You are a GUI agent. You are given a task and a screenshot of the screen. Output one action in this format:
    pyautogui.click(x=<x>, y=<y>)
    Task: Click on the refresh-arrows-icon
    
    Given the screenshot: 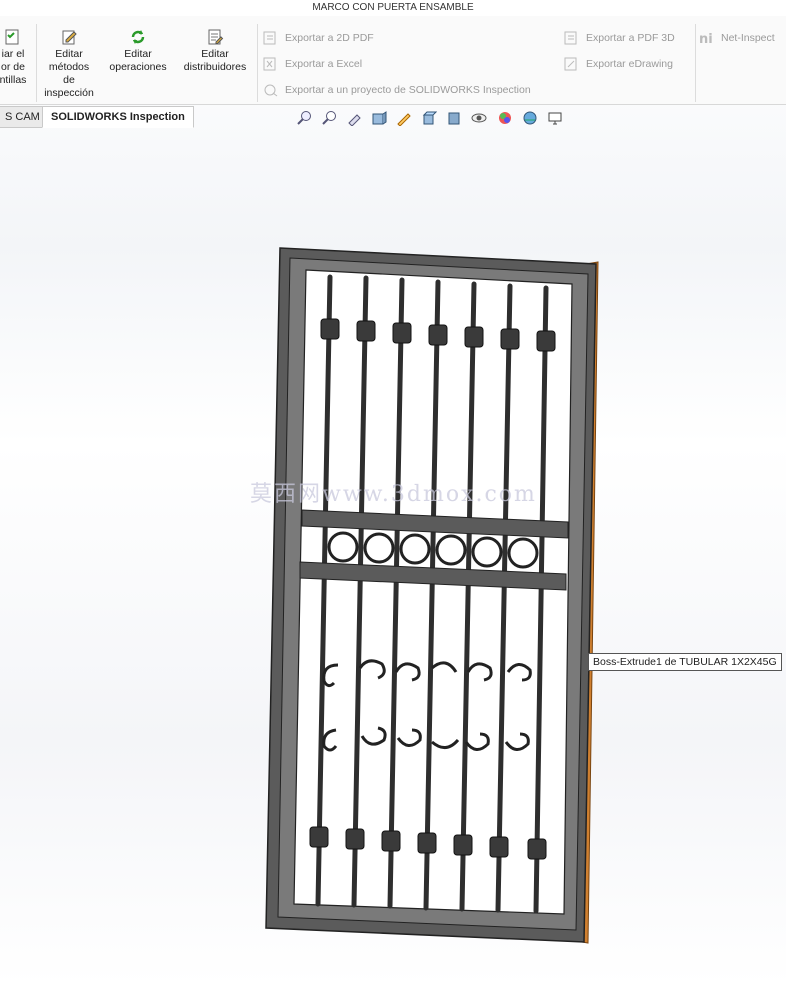 What is the action you would take?
    pyautogui.click(x=138, y=37)
    